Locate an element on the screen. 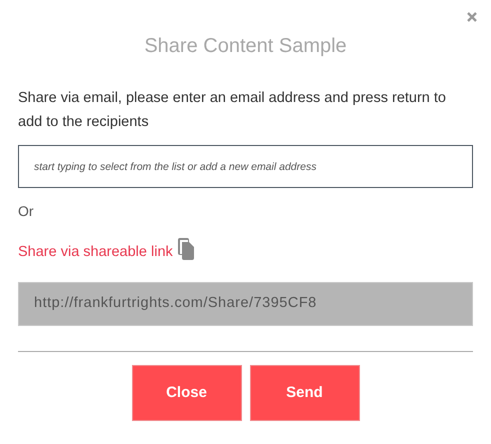 This screenshot has height=444, width=491. close-button: Close is located at coordinates (187, 393).